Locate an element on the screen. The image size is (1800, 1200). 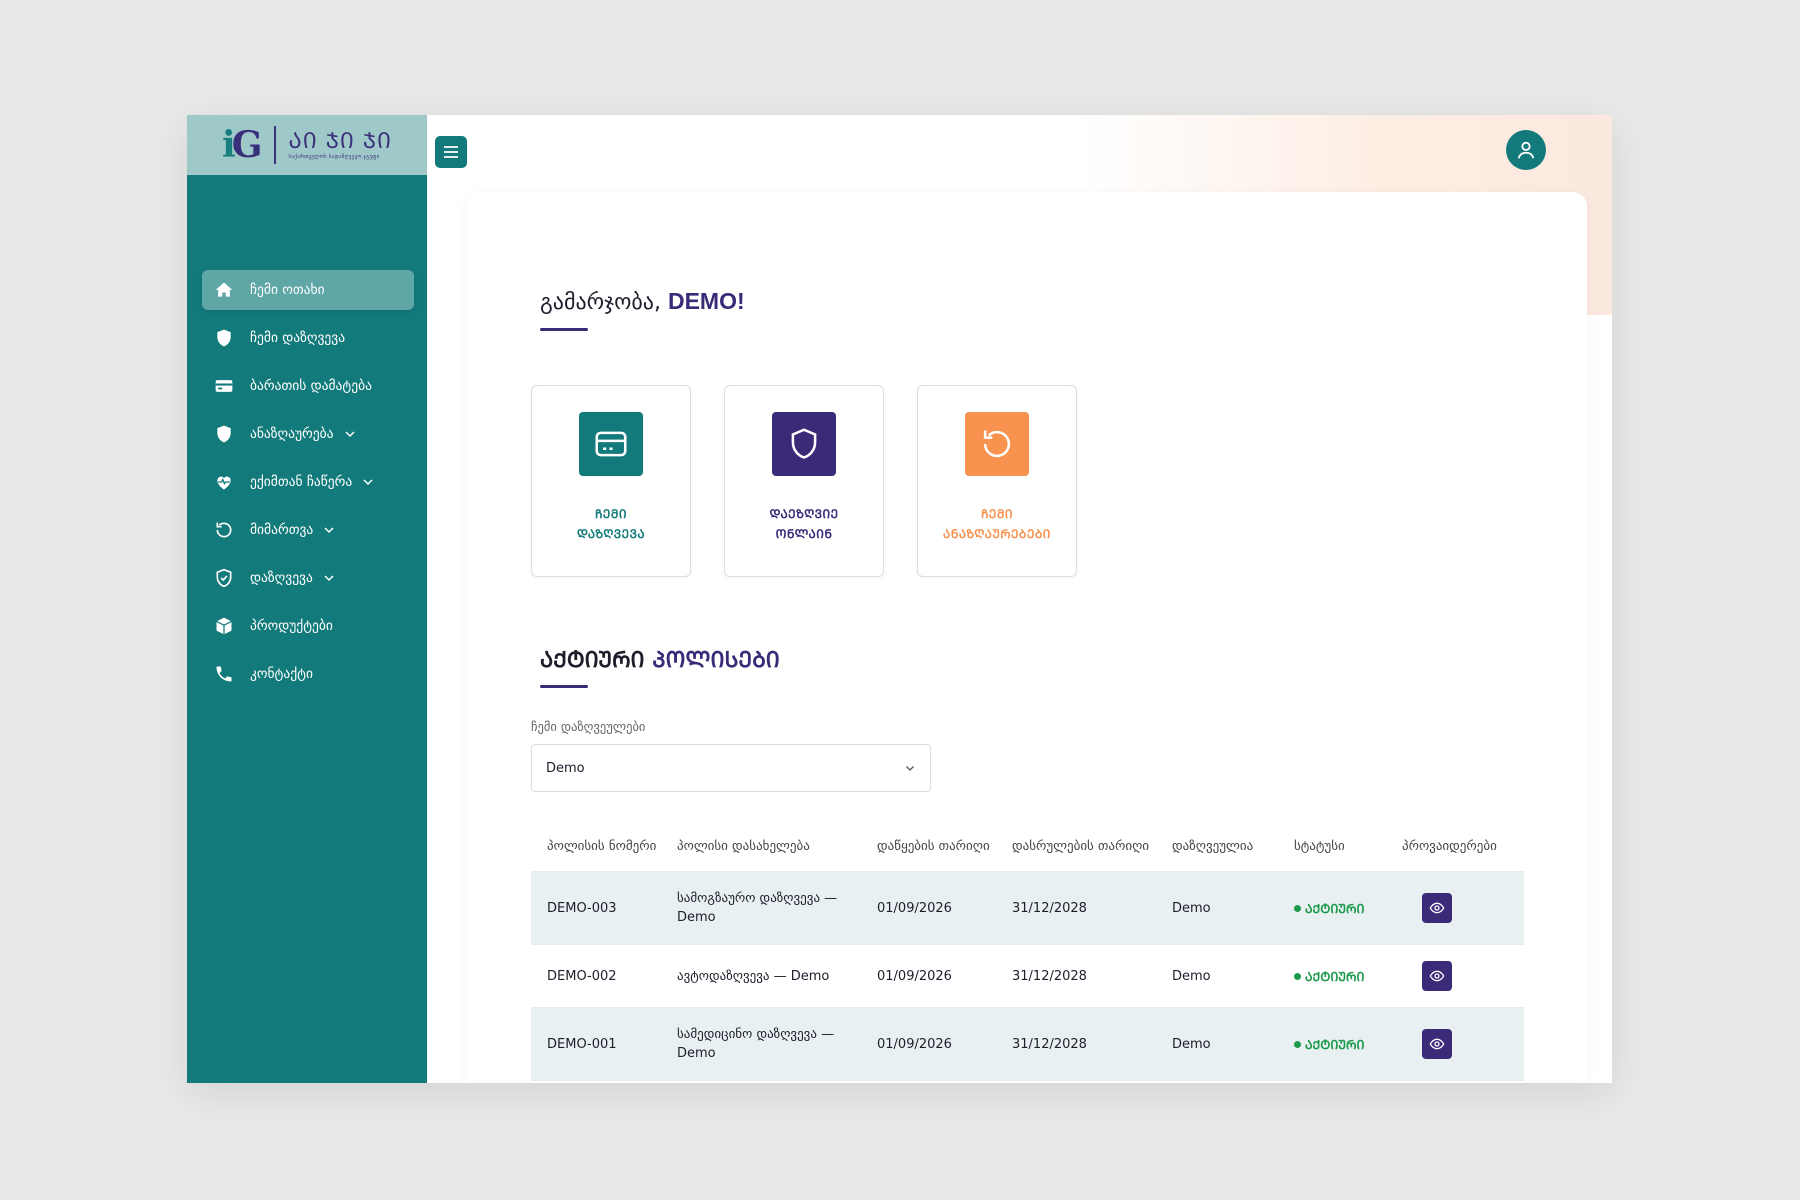
heart-pulse-icon is located at coordinates (224, 482).